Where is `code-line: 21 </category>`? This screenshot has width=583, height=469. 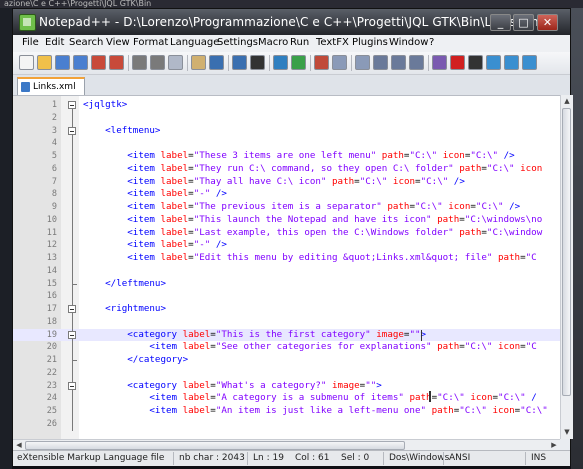
code-line: 21 </category> is located at coordinates (286, 360).